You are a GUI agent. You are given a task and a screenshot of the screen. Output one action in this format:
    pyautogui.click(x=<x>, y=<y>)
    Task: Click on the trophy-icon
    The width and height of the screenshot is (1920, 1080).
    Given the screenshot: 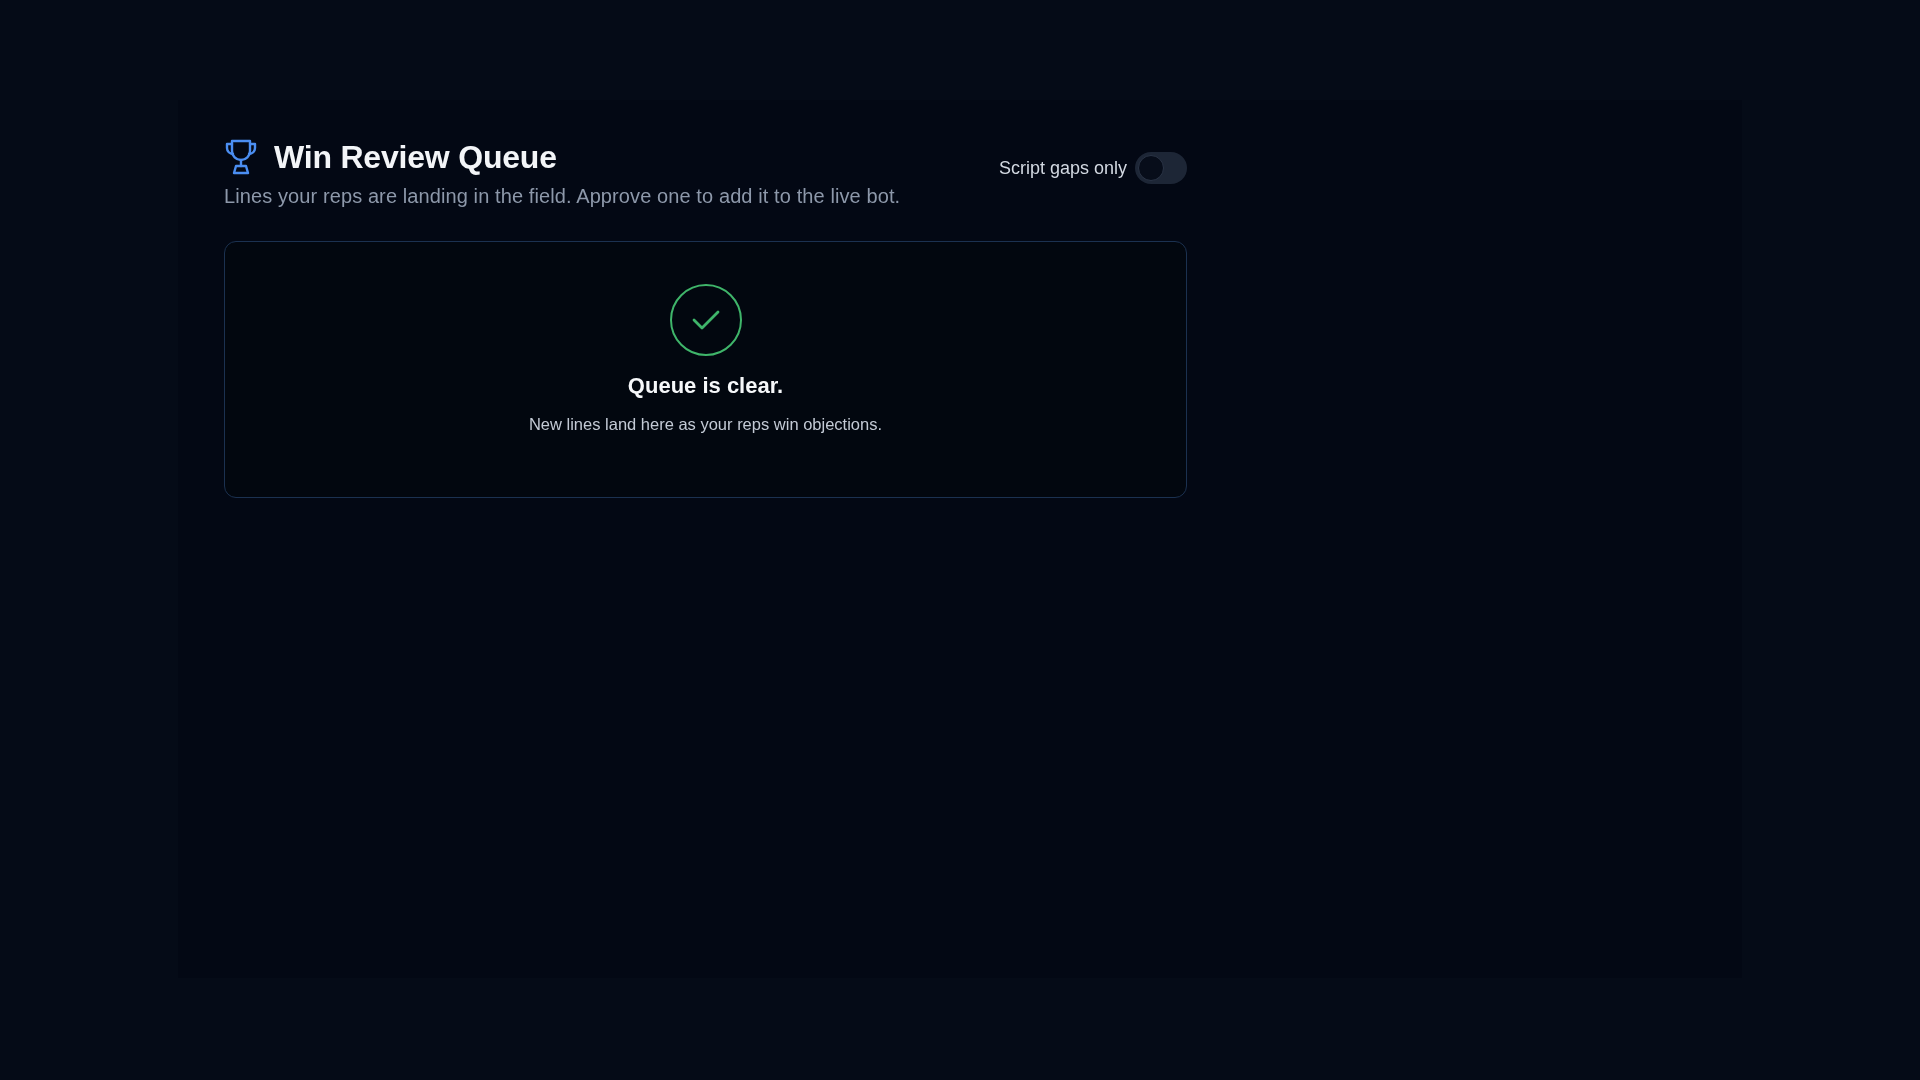 What is the action you would take?
    pyautogui.click(x=241, y=157)
    